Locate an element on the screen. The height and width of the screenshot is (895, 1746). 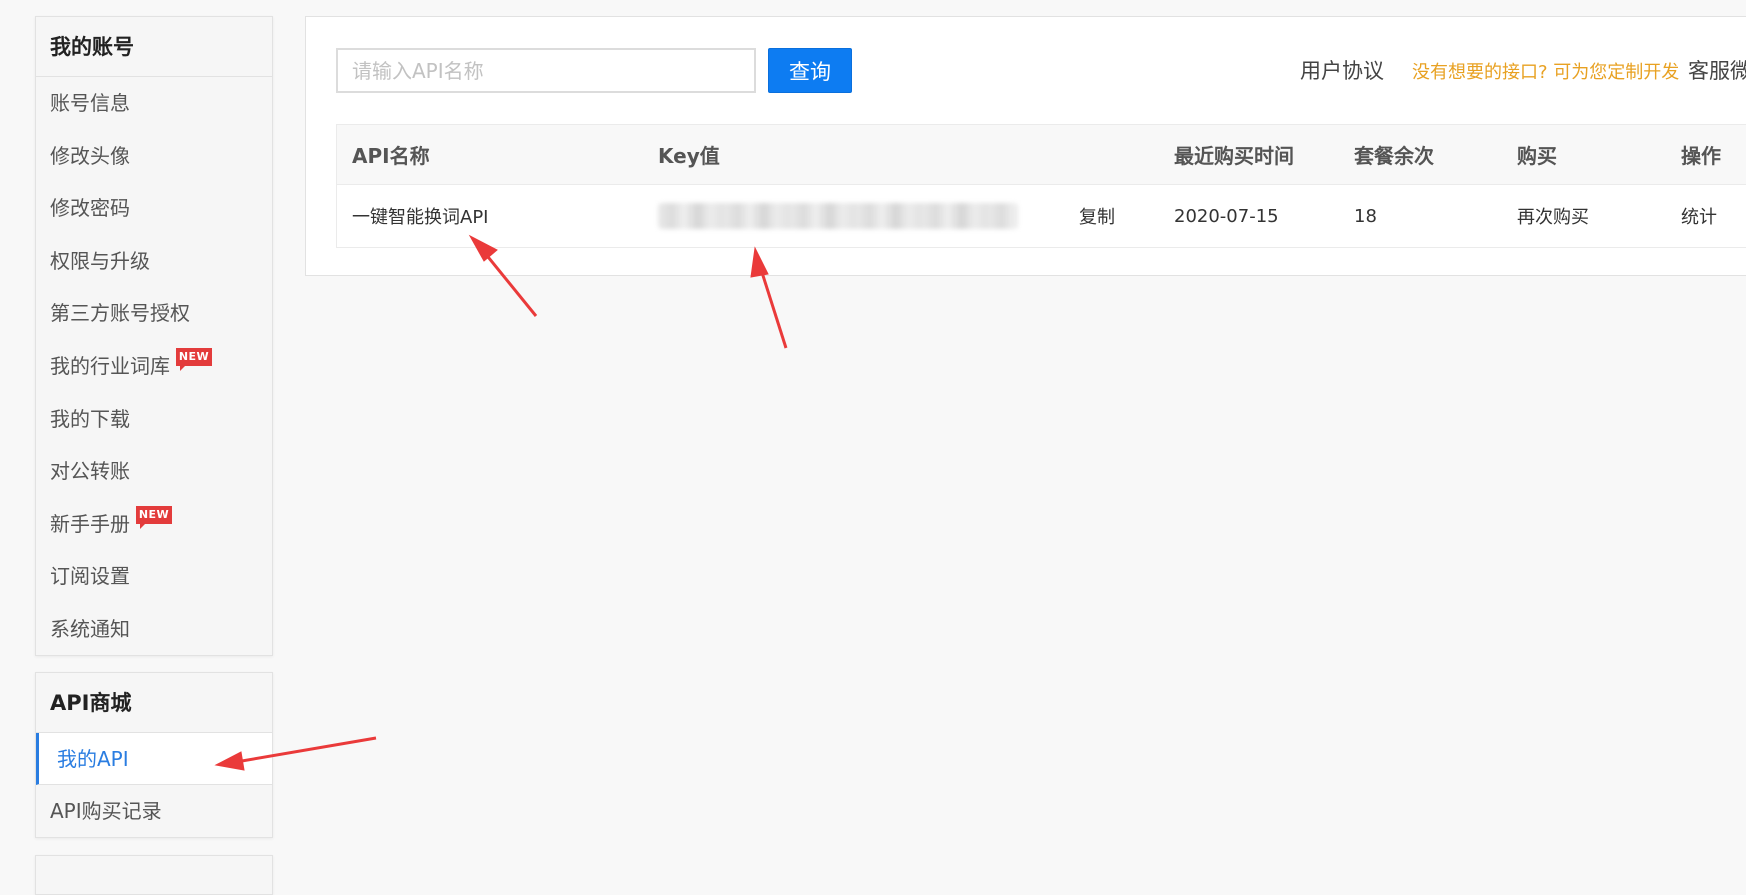
sidebar-item-bank-transfer: 对公转账 is located at coordinates (154, 471).